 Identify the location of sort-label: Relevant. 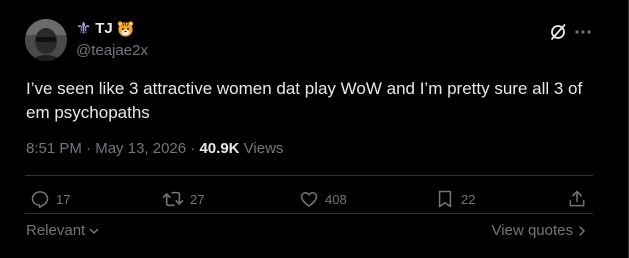
(56, 230).